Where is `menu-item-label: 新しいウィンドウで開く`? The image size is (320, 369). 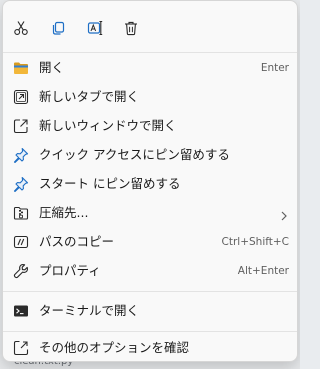 menu-item-label: 新しいウィンドウで開く is located at coordinates (108, 125).